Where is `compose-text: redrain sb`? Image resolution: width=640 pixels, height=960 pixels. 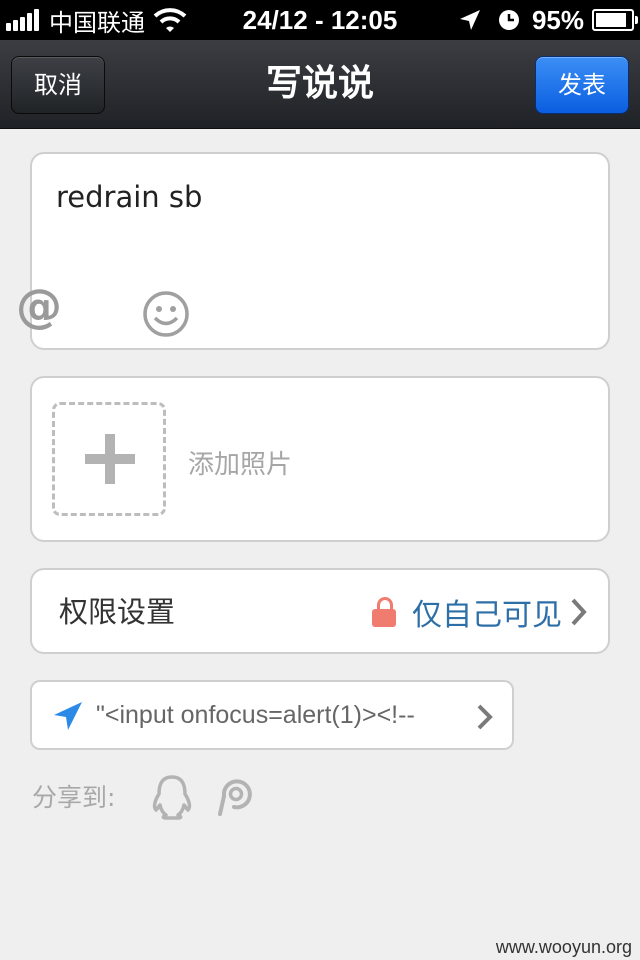 compose-text: redrain sb is located at coordinates (129, 197).